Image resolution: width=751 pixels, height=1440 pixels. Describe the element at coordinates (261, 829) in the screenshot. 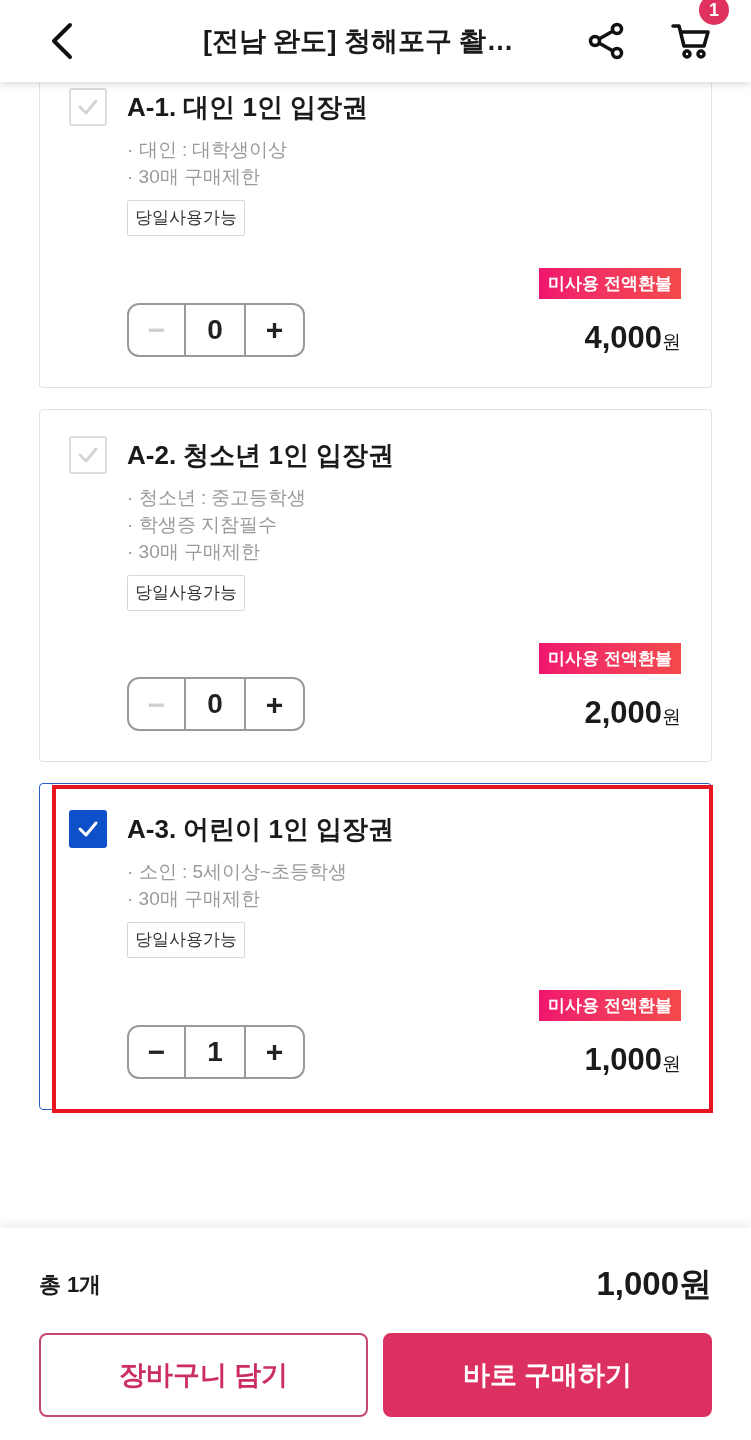

I see `option-title: A-3. 어린이 1인 입장권` at that location.